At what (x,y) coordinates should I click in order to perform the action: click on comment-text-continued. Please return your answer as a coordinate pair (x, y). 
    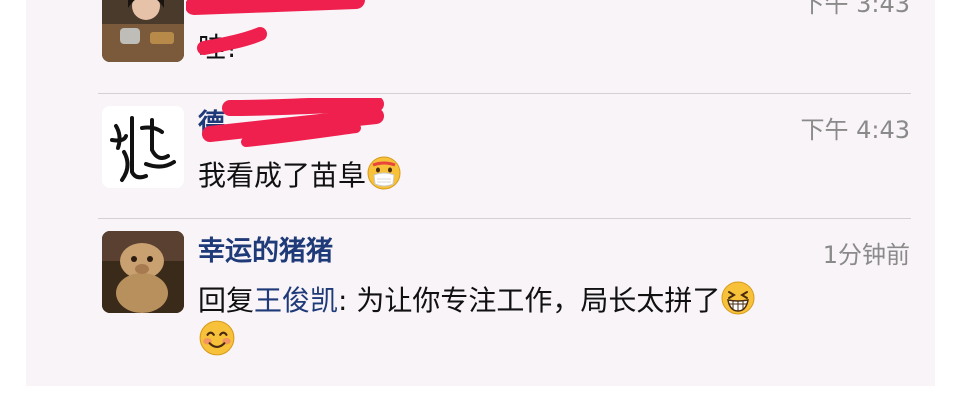
    Looking at the image, I should click on (217, 341).